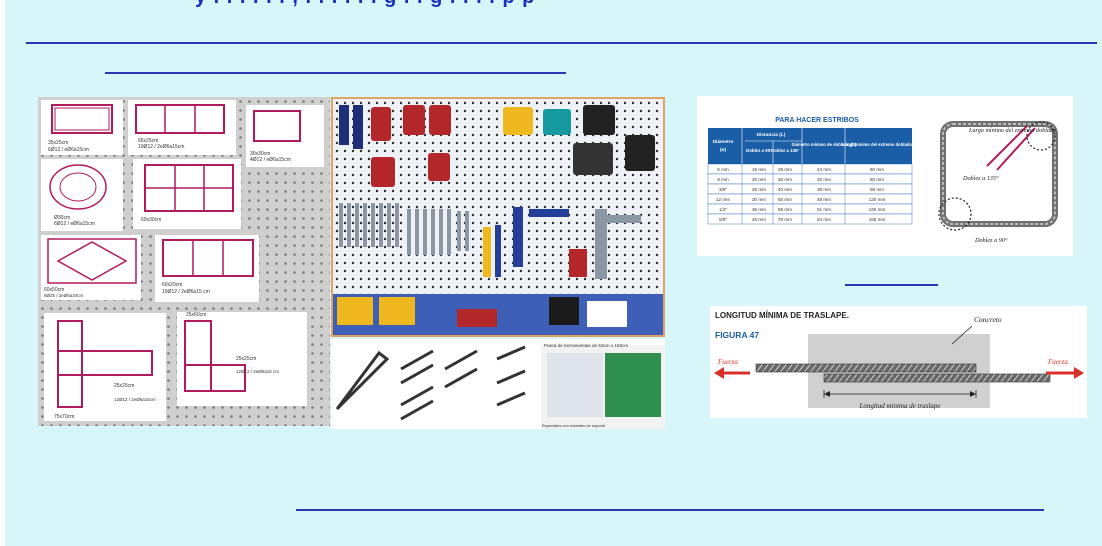  I want to click on table-cell: 40 mm, so click(785, 189).